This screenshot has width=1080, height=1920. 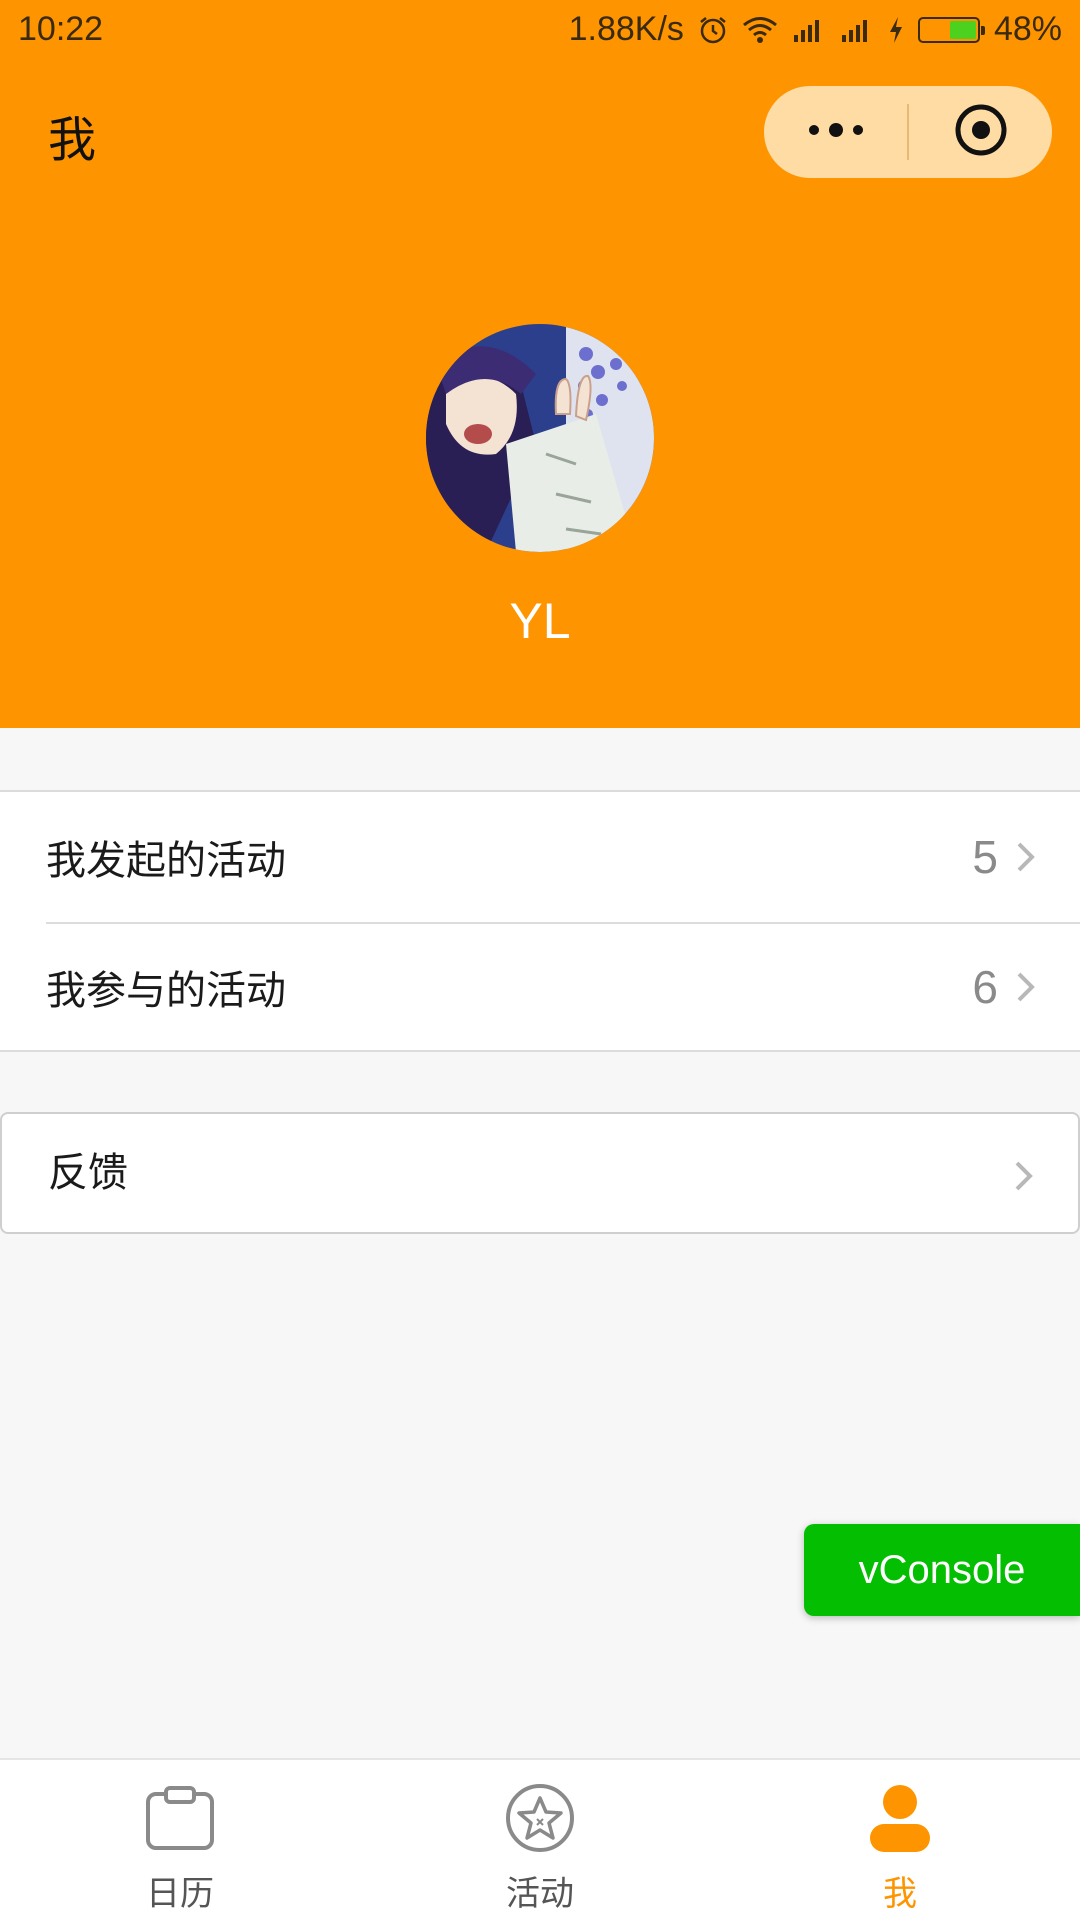 What do you see at coordinates (713, 30) in the screenshot?
I see `alarm-icon` at bounding box center [713, 30].